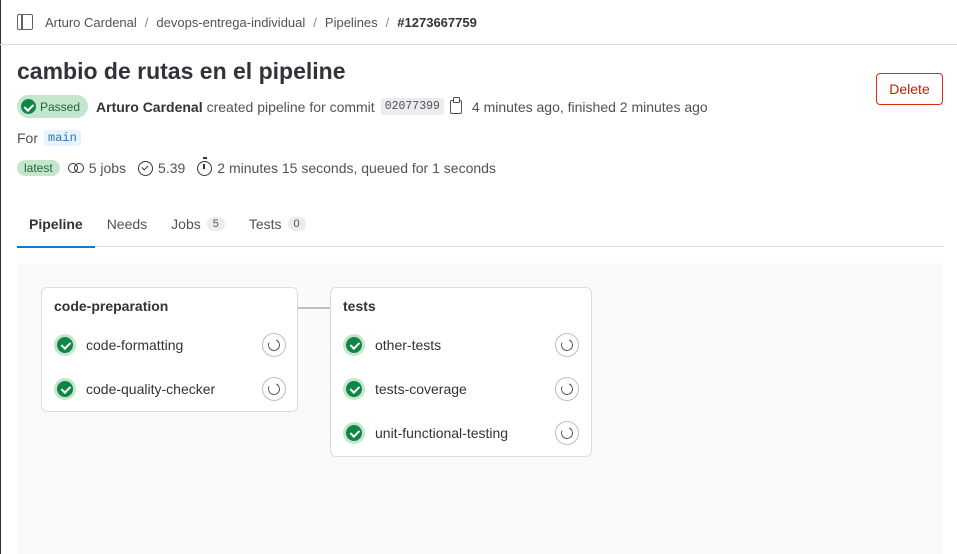 The height and width of the screenshot is (554, 957). I want to click on job-name: code-quality-checker, so click(151, 389).